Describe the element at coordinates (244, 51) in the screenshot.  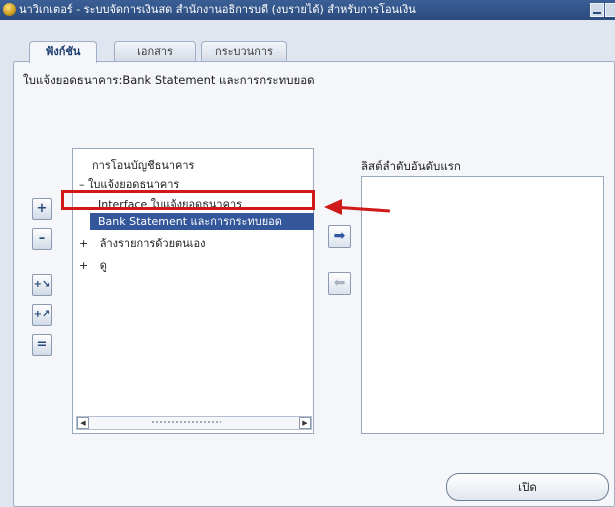
I see `tab-processes: กระบวนการ` at that location.